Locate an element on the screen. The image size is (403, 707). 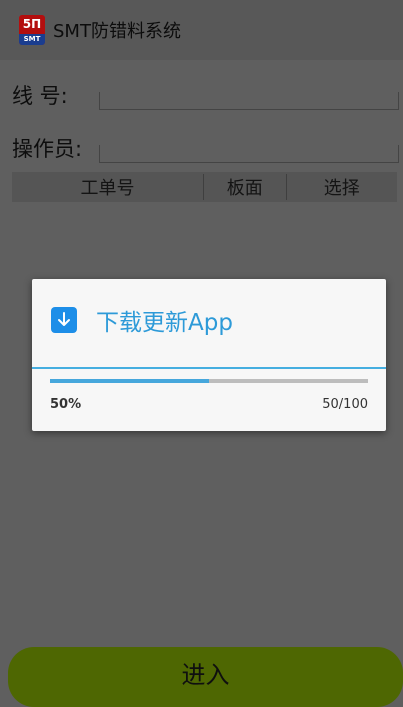
enter-button: 进入 is located at coordinates (205, 677).